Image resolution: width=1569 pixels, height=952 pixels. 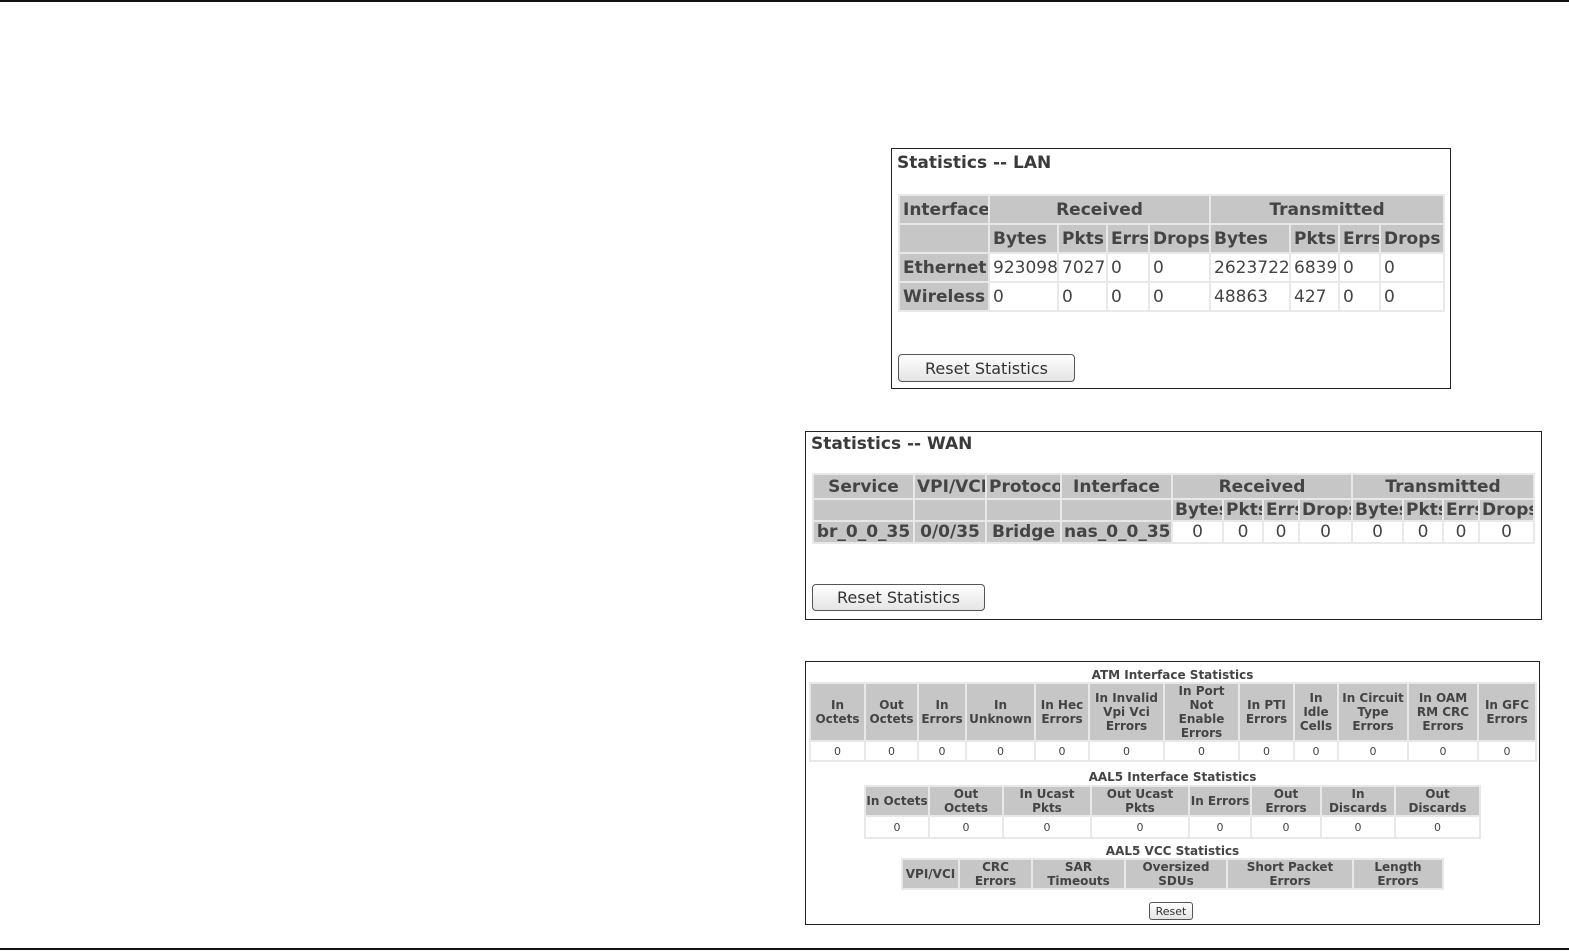 I want to click on wan-cell-vpi-vci: 0/0/35, so click(x=950, y=532).